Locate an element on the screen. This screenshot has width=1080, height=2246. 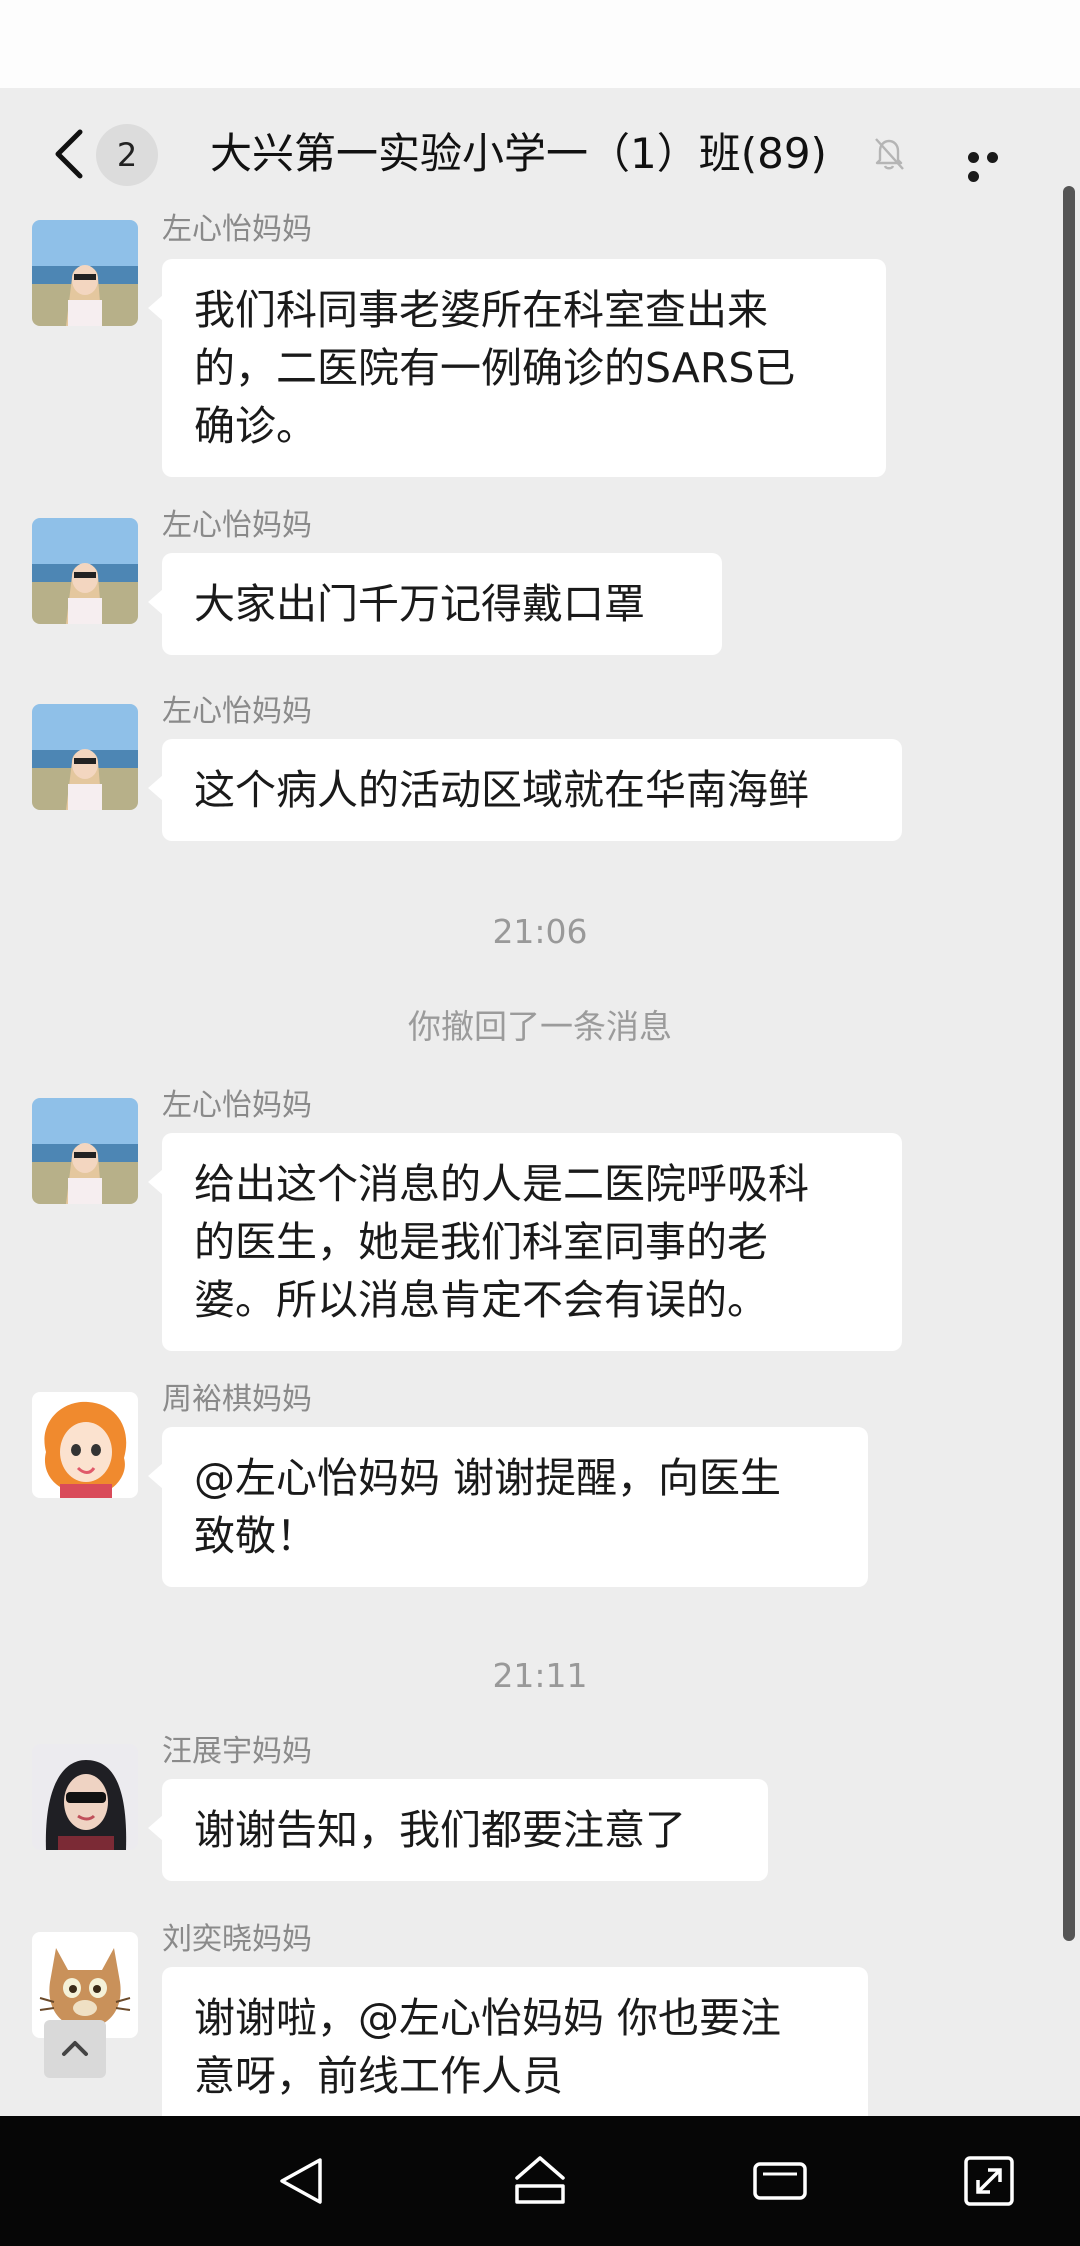
system-navigation-bar is located at coordinates (540, 2181).